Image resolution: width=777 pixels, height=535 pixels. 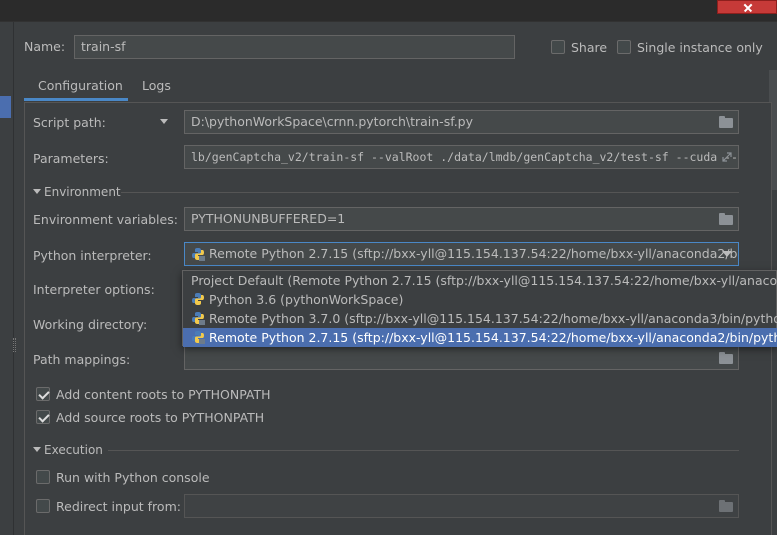 I want to click on parameters-label: Parameters:, so click(x=71, y=158).